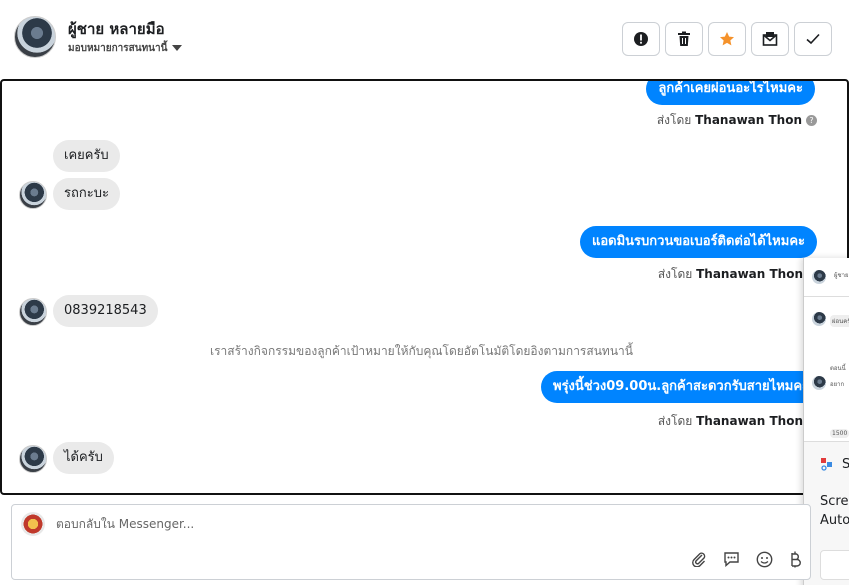  I want to click on conversation-header: ผู้ชาย หลายมือ มอบหมายการสนทนานี้, so click(424, 39).